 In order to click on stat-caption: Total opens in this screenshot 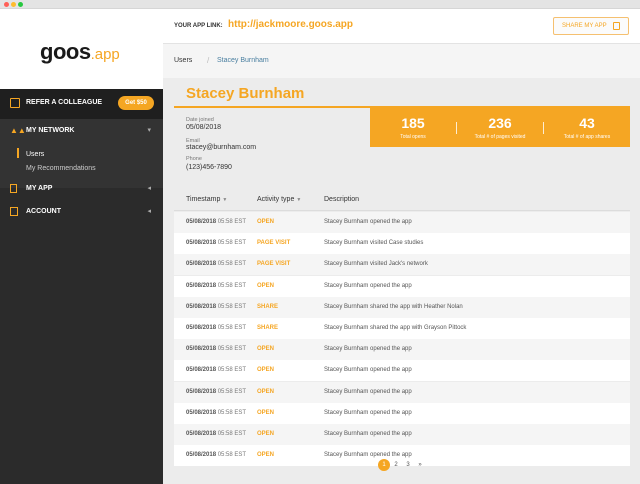, I will do `click(413, 137)`.